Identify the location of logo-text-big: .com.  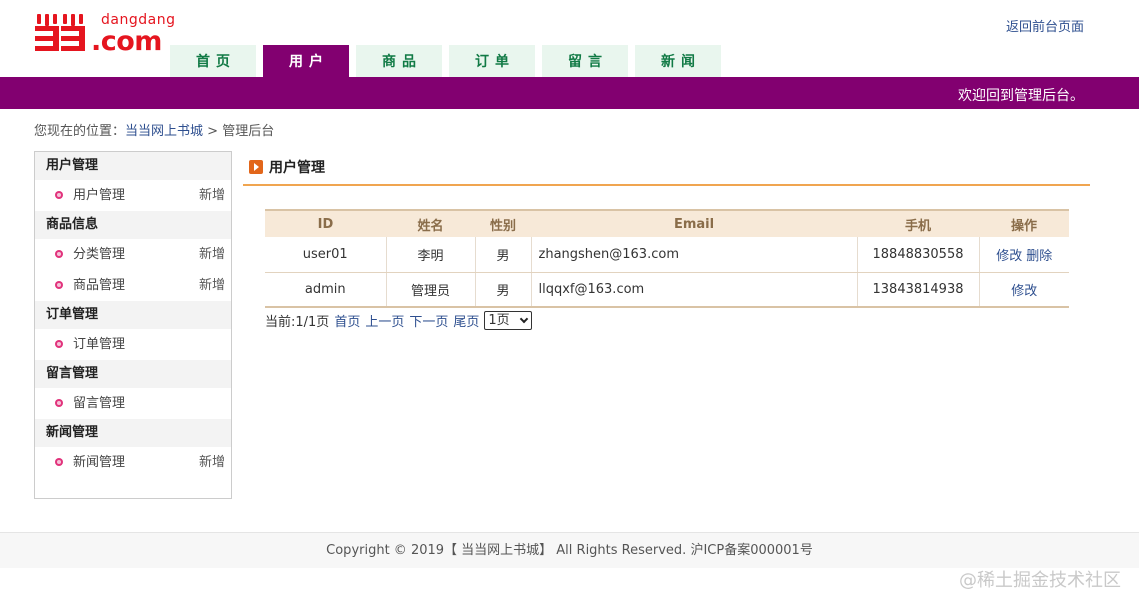
(126, 41).